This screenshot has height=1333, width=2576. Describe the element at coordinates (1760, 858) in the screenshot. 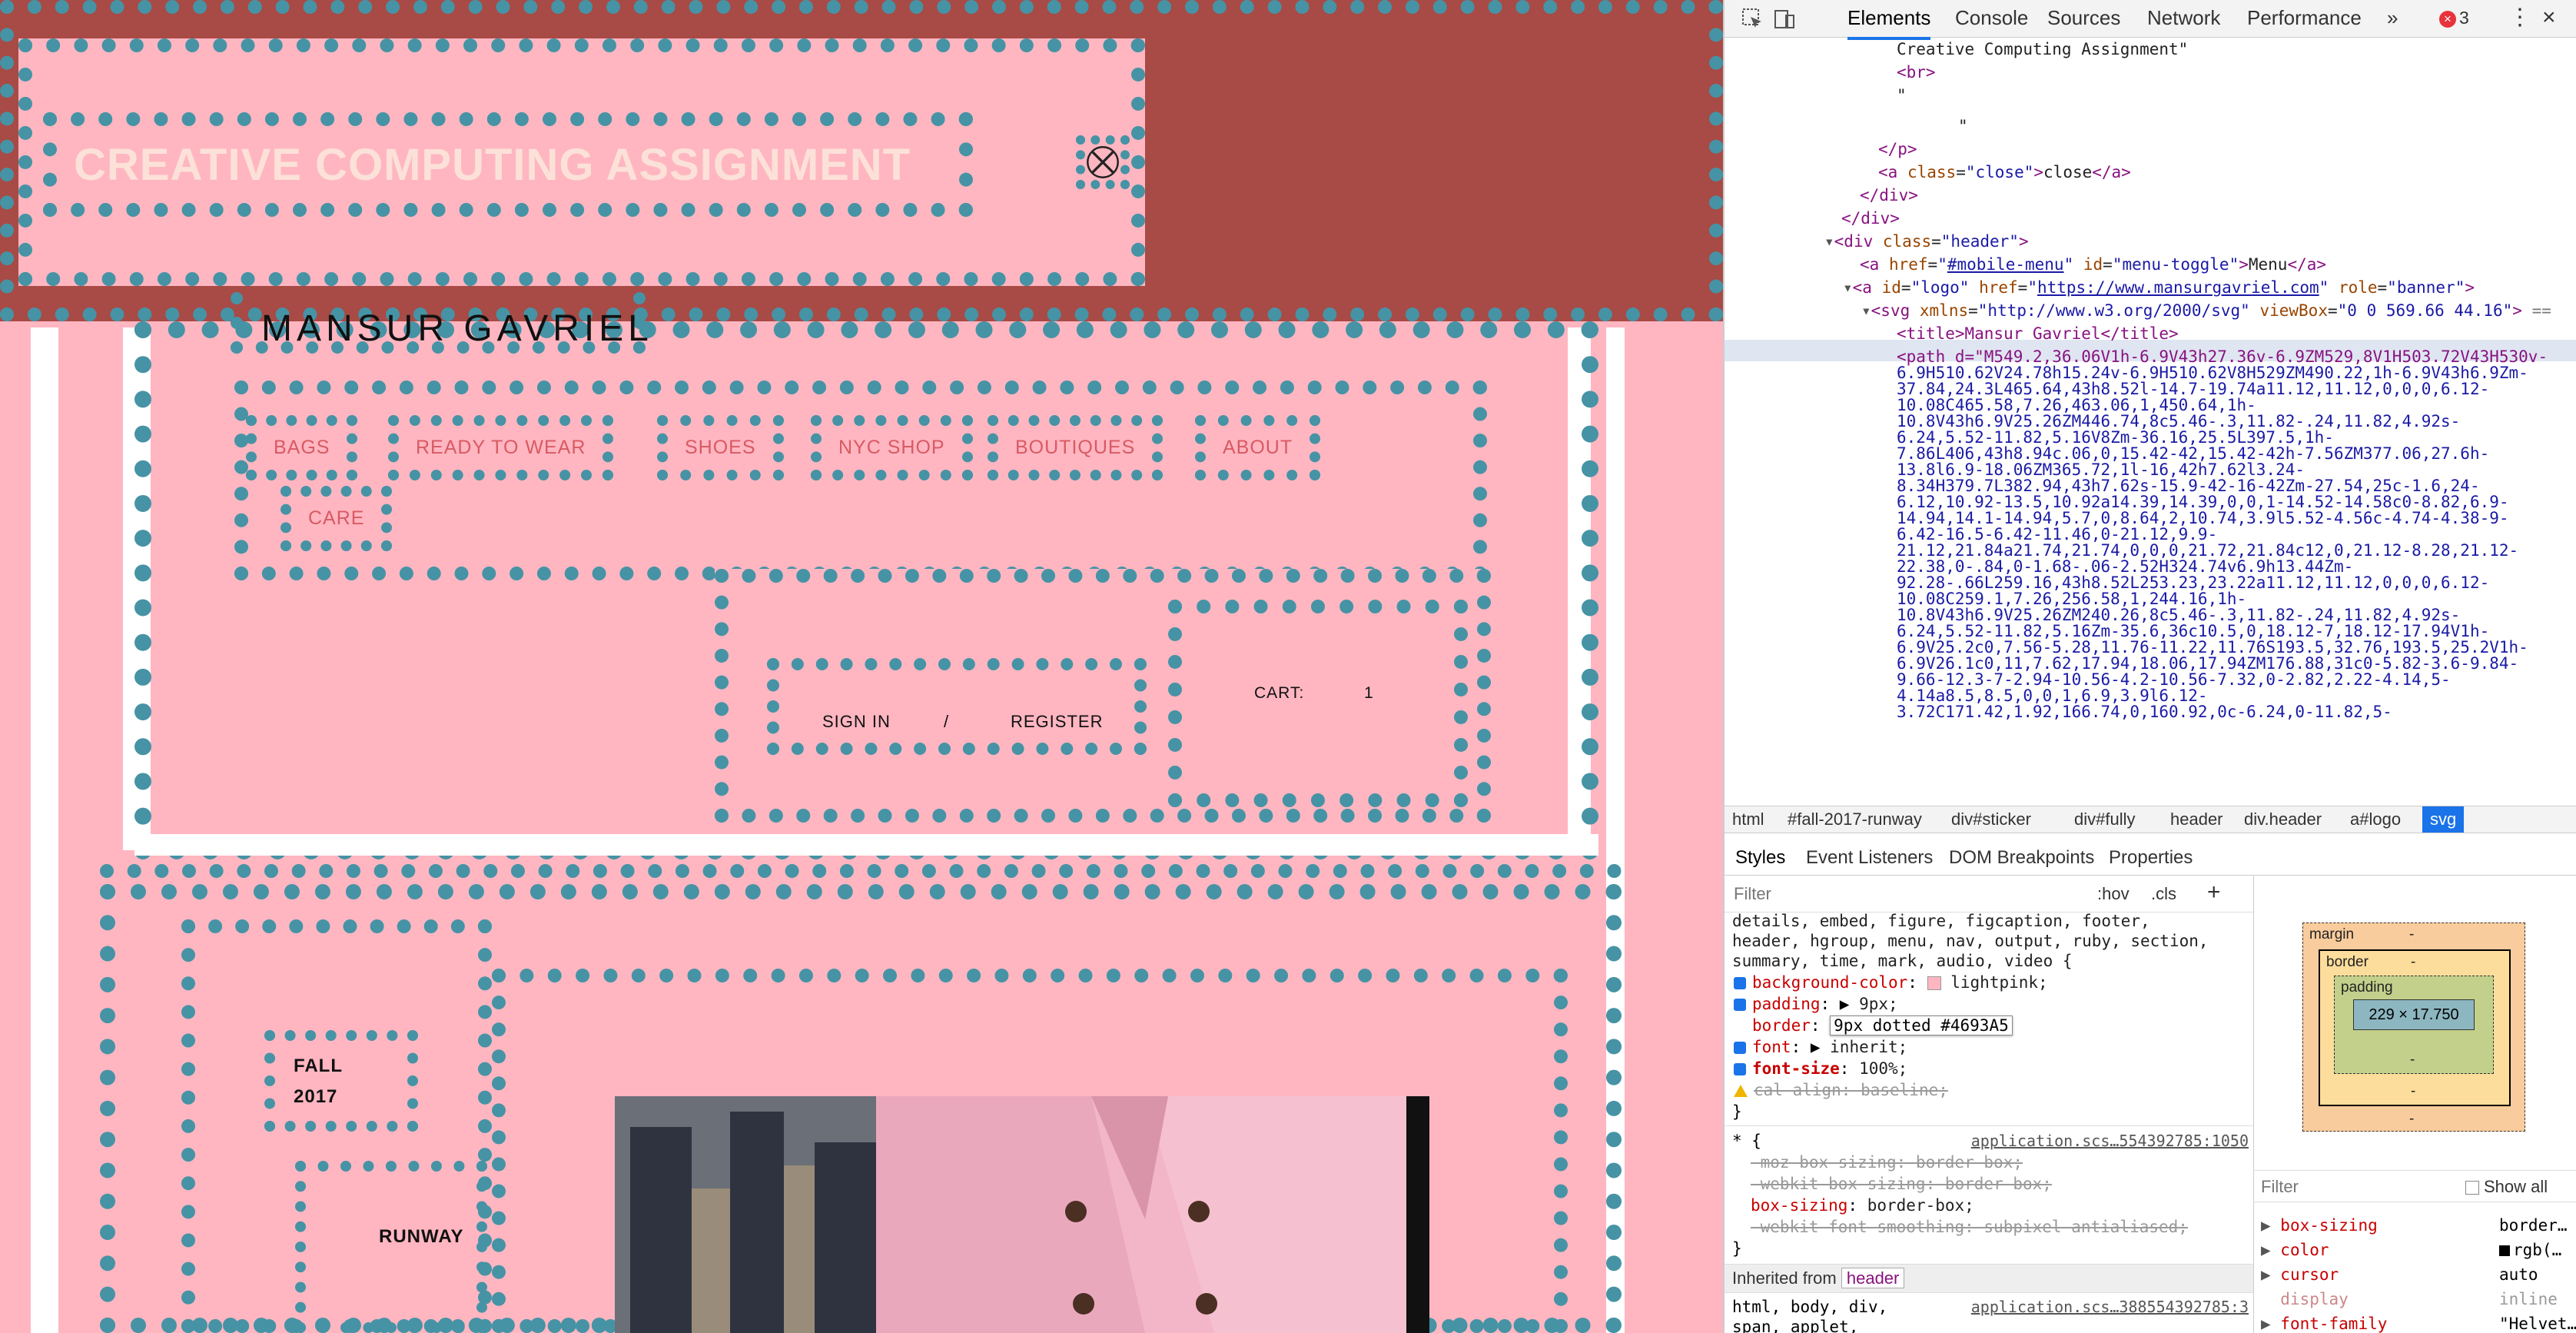

I see `tab-styles: Styles` at that location.